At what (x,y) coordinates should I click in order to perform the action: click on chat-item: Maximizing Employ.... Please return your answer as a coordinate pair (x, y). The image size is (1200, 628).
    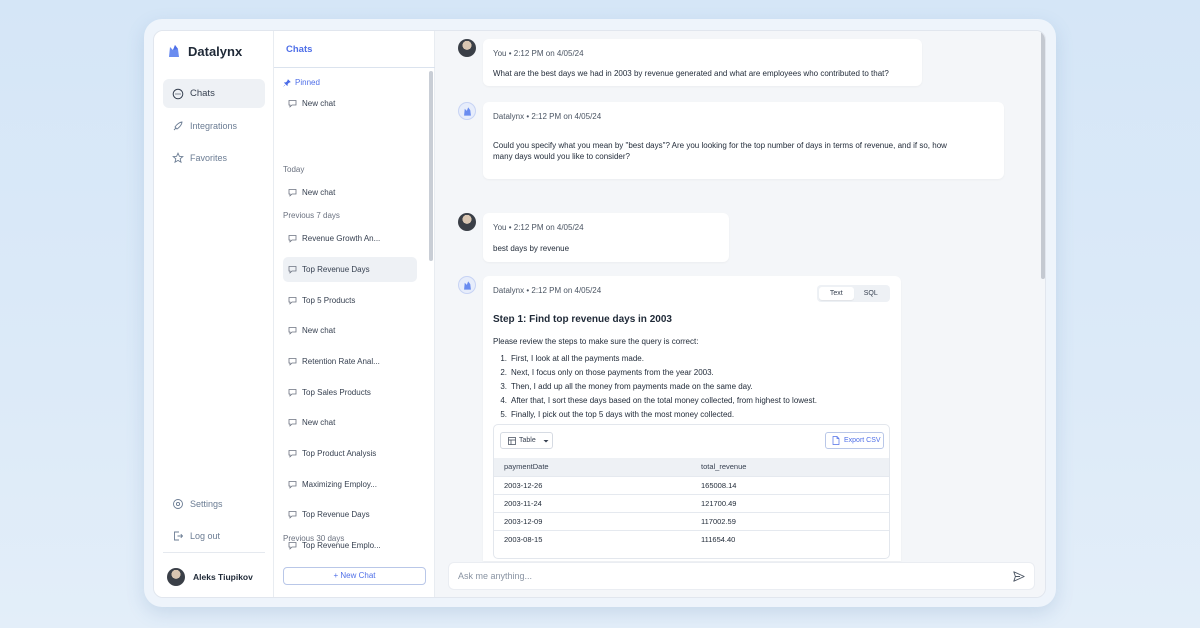
    Looking at the image, I should click on (350, 484).